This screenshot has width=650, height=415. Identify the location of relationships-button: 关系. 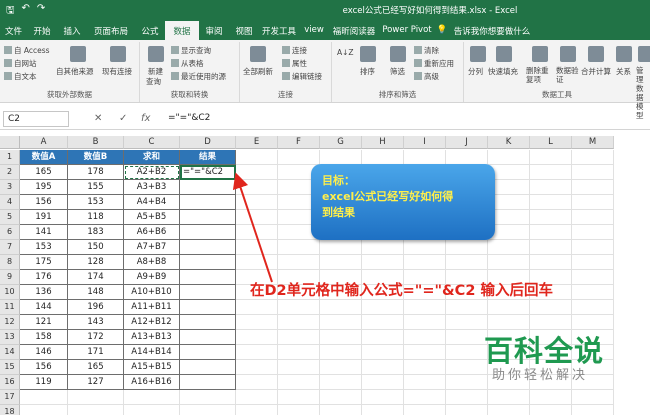
(623, 71).